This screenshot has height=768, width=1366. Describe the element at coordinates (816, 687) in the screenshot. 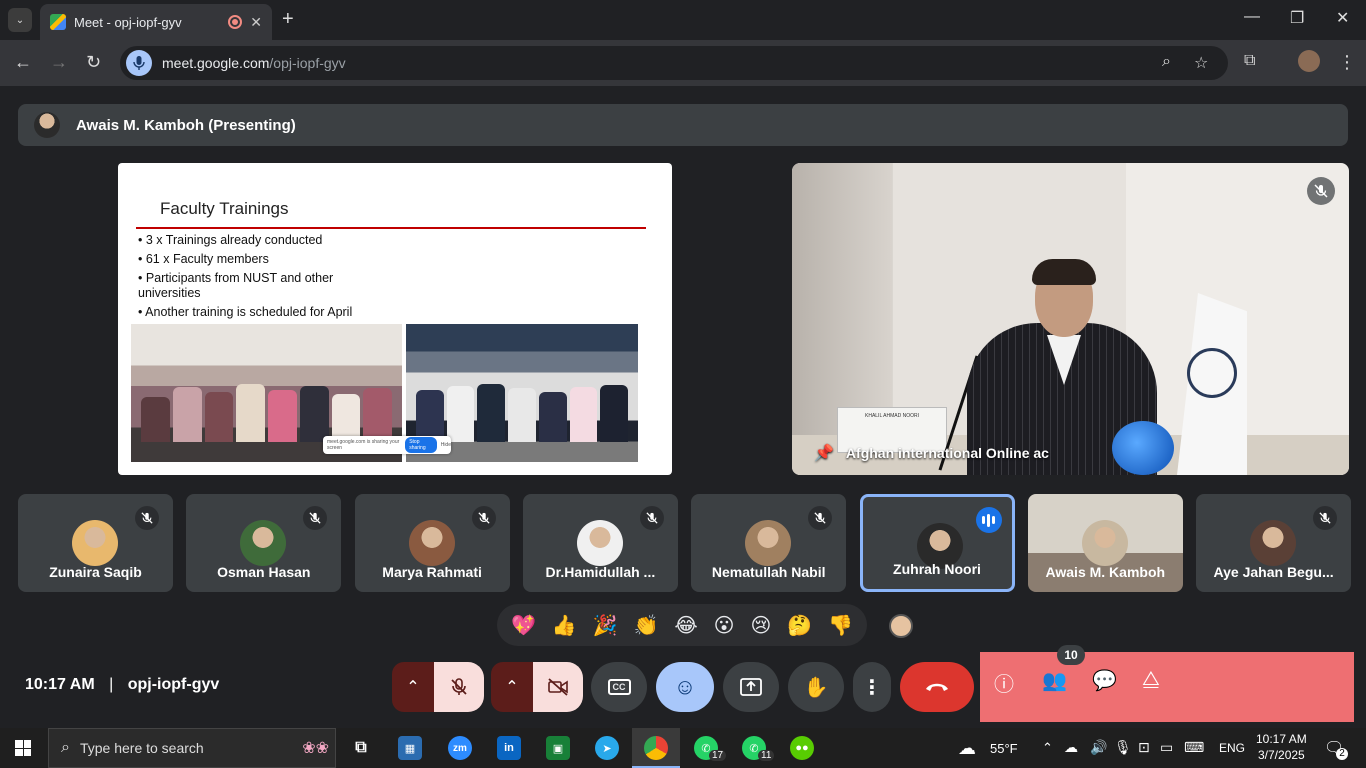

I see `raise-hand-button: ✋` at that location.